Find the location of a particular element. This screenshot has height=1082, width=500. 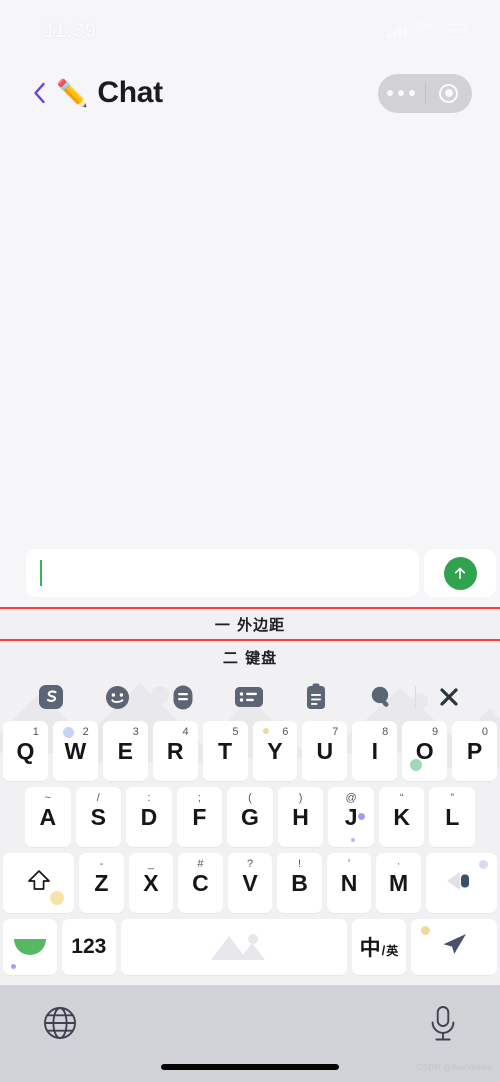

key-label: D is located at coordinates (149, 816).